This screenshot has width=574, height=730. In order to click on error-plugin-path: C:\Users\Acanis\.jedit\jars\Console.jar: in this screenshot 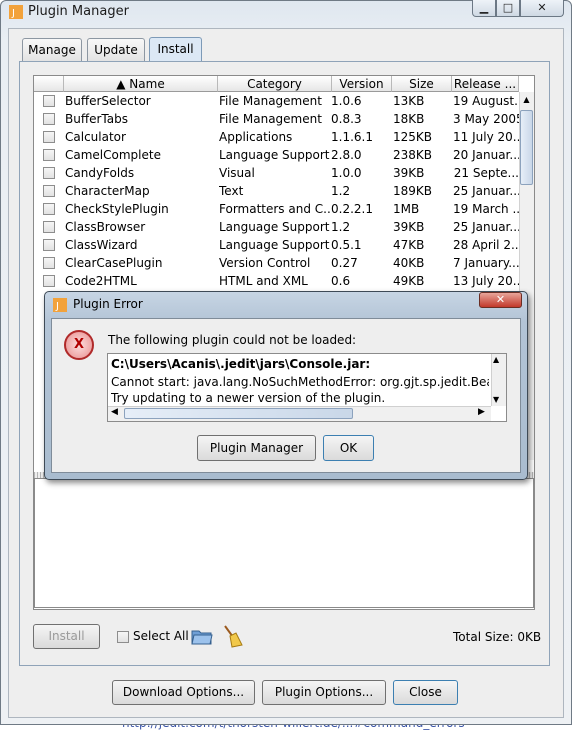, I will do `click(241, 364)`.